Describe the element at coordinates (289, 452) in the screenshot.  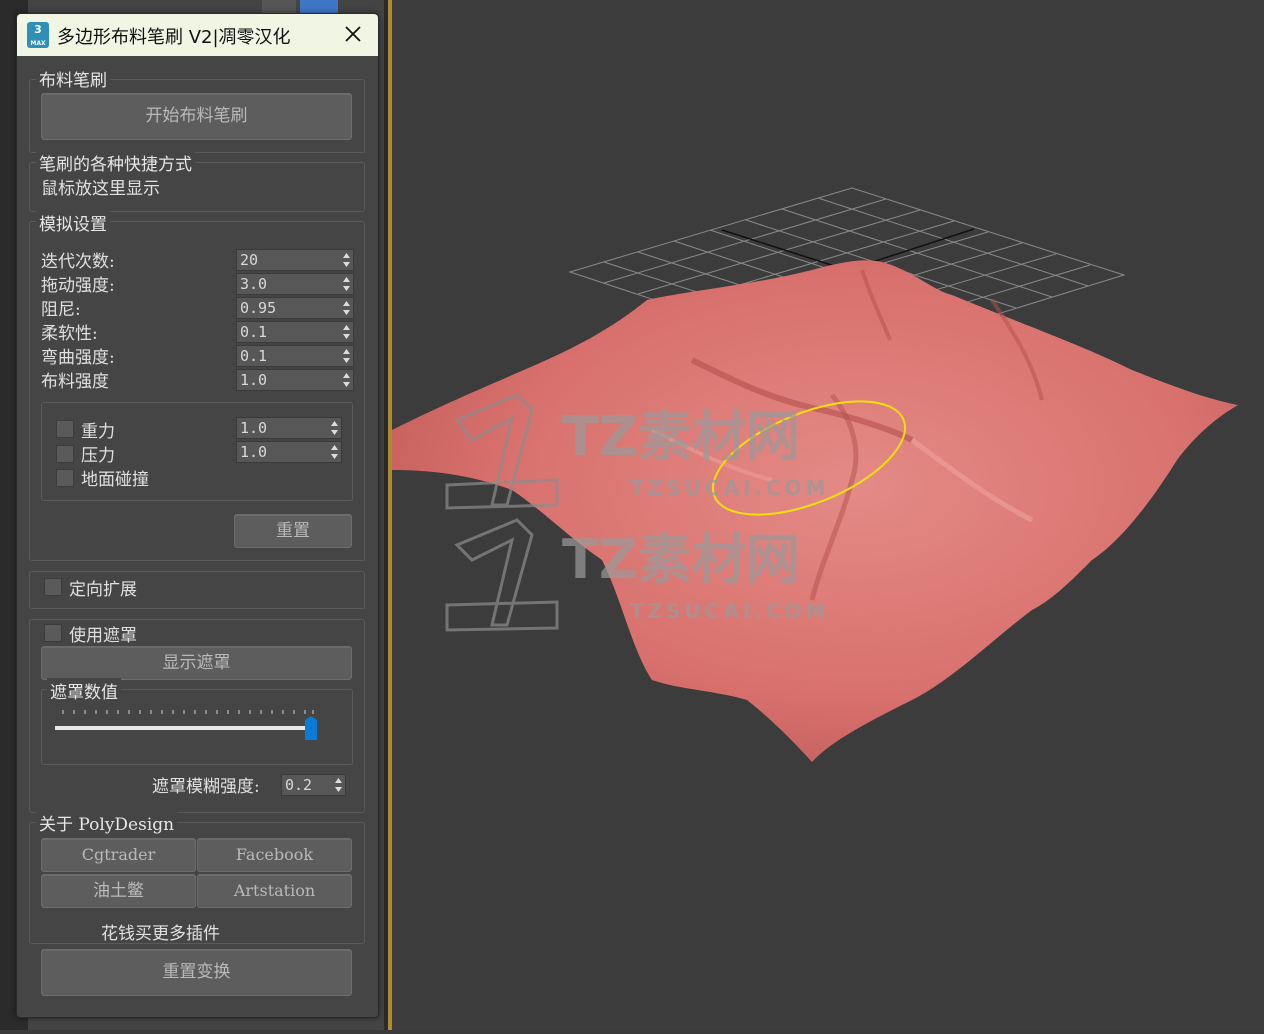
I see `pressure-spinner: 1.0` at that location.